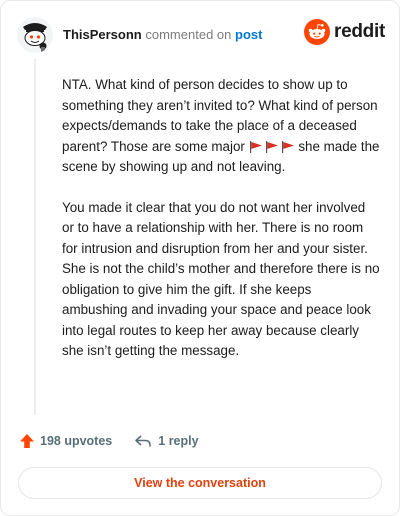 The width and height of the screenshot is (400, 516). I want to click on reddit-snoo-icon, so click(317, 32).